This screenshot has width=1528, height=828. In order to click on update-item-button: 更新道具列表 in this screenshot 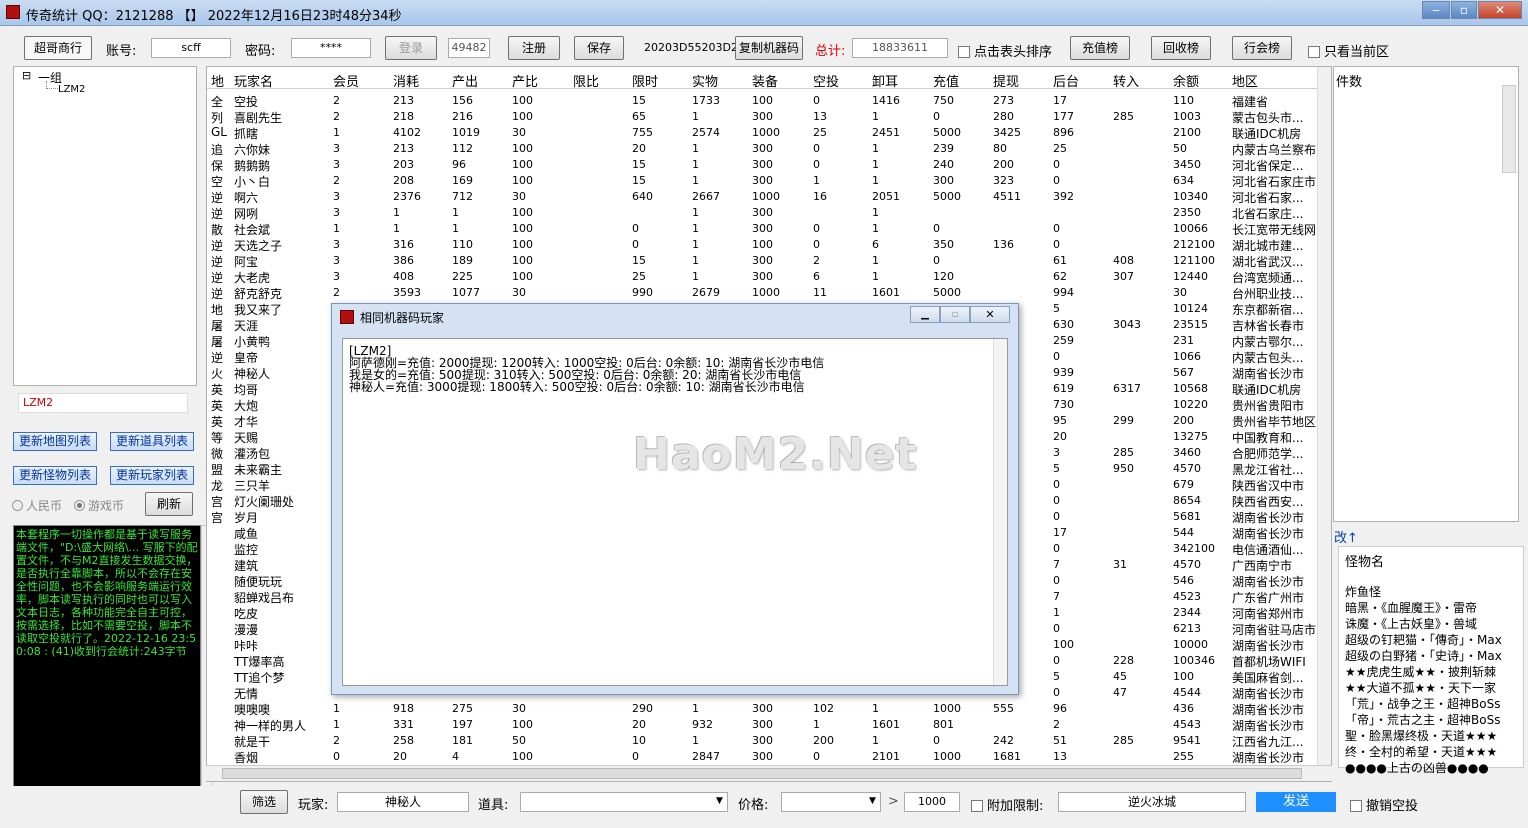, I will do `click(152, 441)`.